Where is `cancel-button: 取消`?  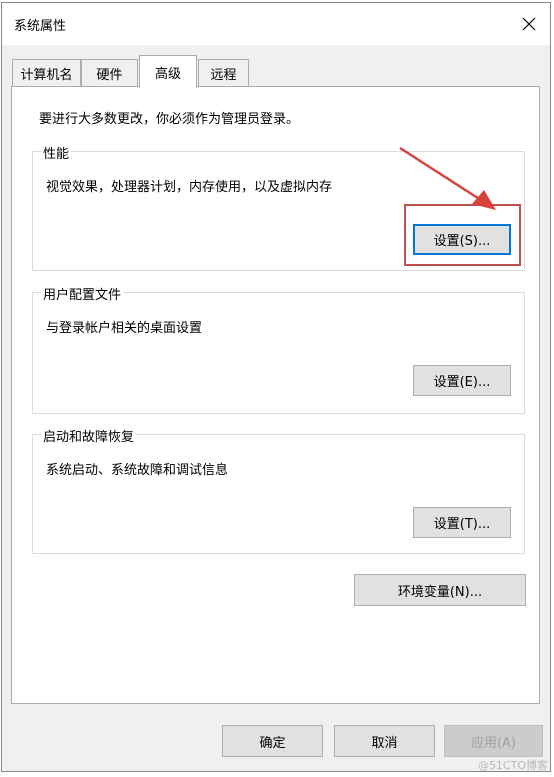
cancel-button: 取消 is located at coordinates (384, 741).